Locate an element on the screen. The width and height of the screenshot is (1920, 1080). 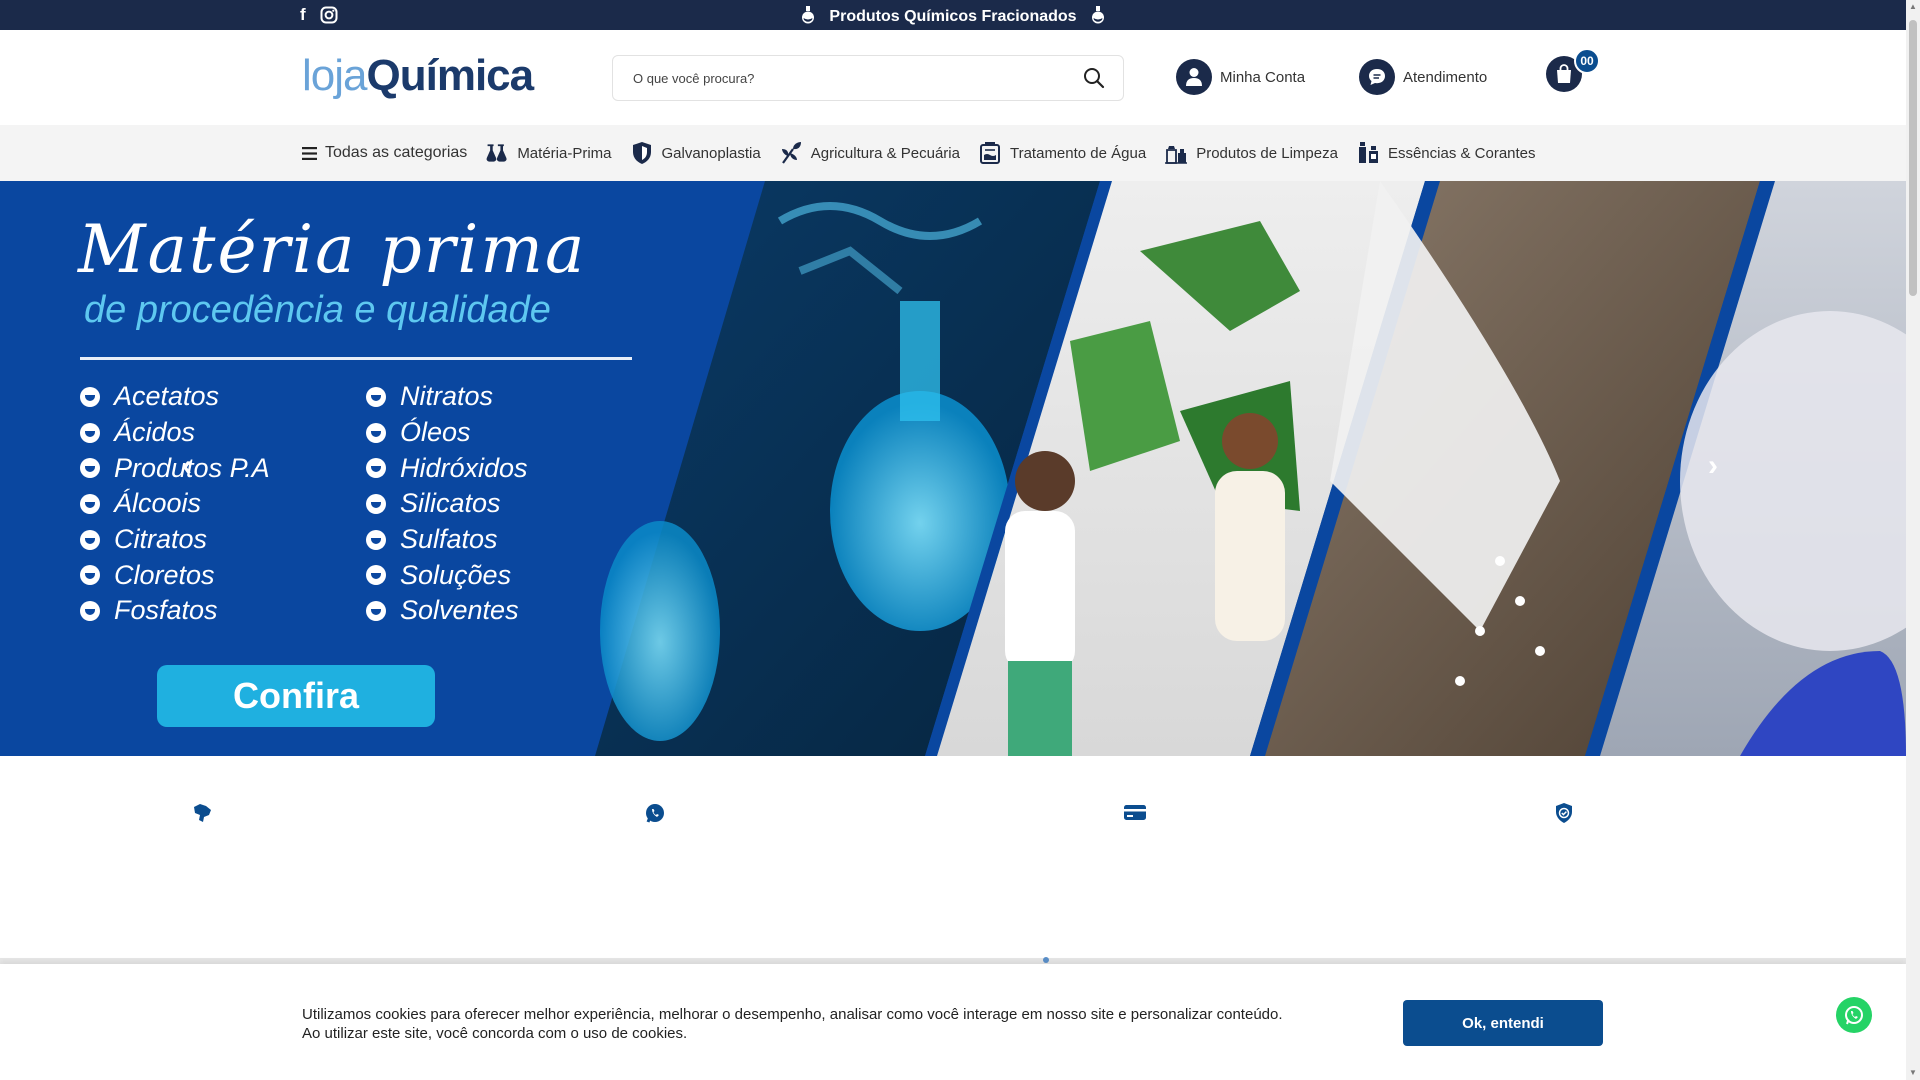
bottles-icon is located at coordinates (1368, 152).